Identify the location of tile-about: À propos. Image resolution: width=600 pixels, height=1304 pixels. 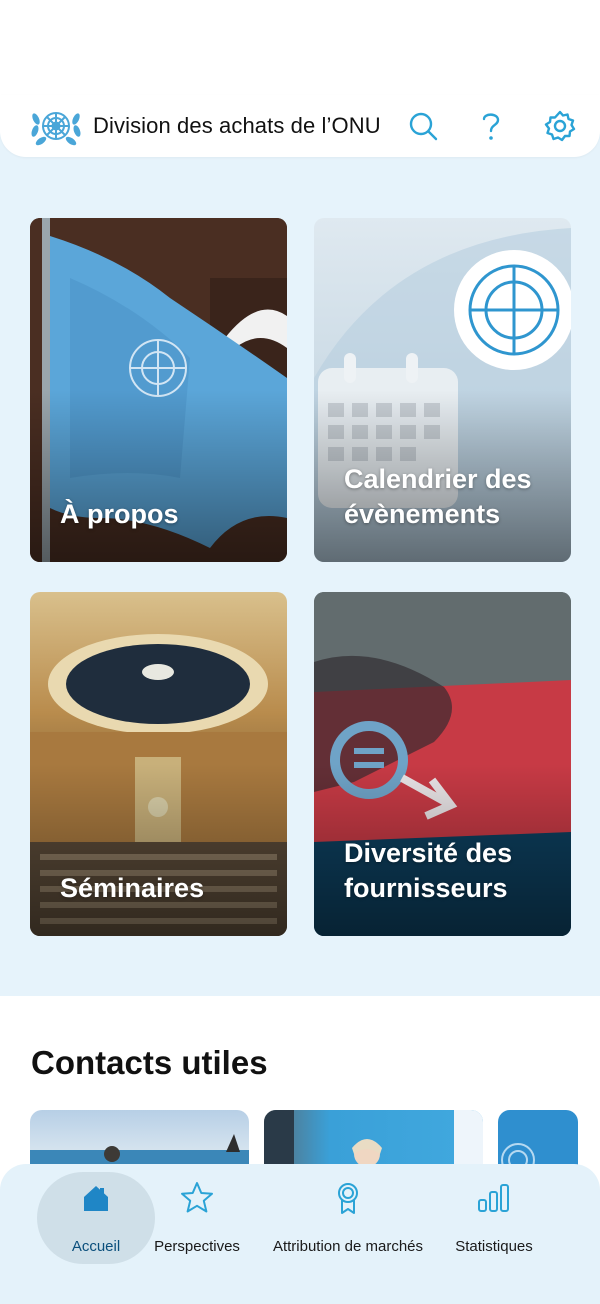
(158, 390).